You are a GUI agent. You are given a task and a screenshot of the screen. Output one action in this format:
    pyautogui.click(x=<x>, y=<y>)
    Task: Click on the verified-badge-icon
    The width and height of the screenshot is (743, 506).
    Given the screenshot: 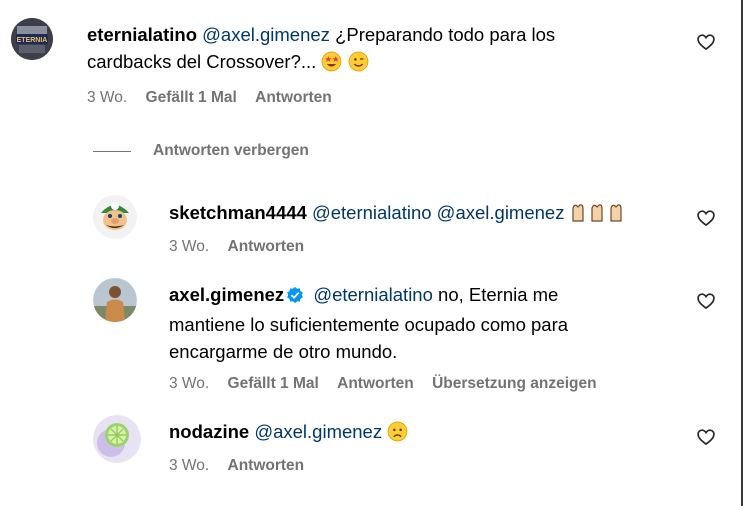 What is the action you would take?
    pyautogui.click(x=295, y=297)
    